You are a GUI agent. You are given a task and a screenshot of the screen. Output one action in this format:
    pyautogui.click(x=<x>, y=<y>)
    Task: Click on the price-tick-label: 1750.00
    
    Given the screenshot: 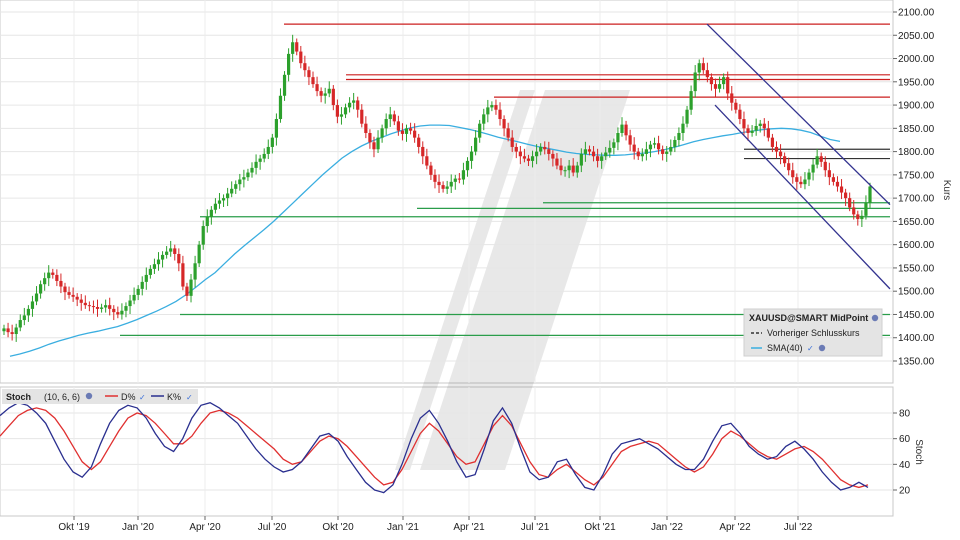 What is the action you would take?
    pyautogui.click(x=916, y=175)
    